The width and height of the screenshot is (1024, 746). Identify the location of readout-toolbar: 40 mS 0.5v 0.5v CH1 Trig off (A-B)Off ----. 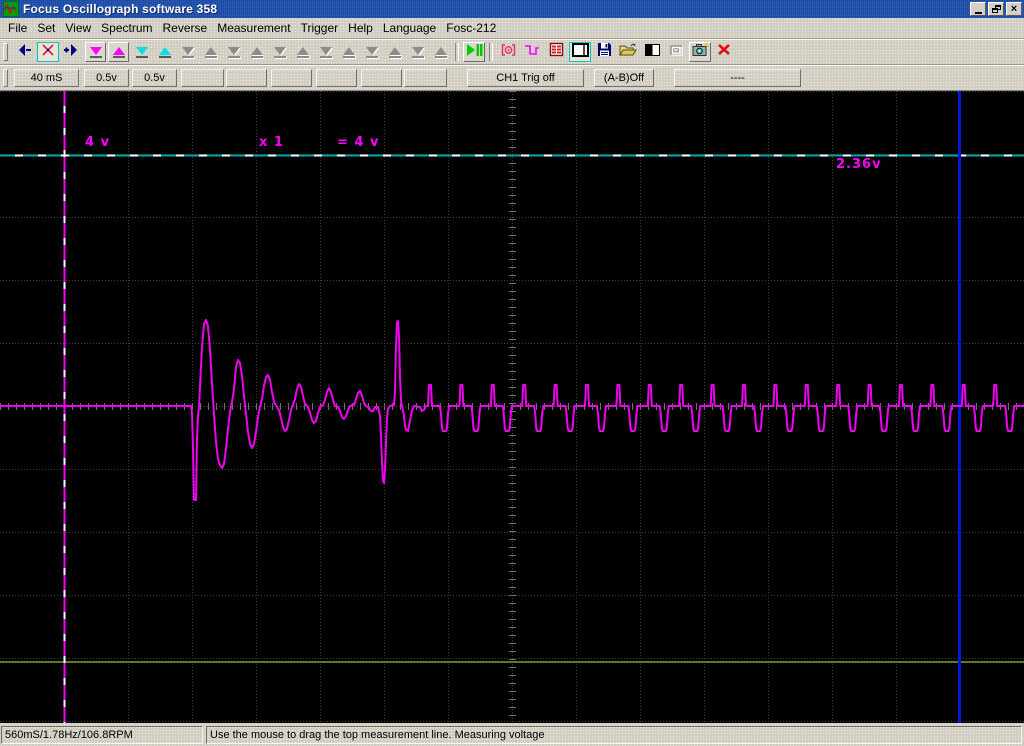
(512, 78).